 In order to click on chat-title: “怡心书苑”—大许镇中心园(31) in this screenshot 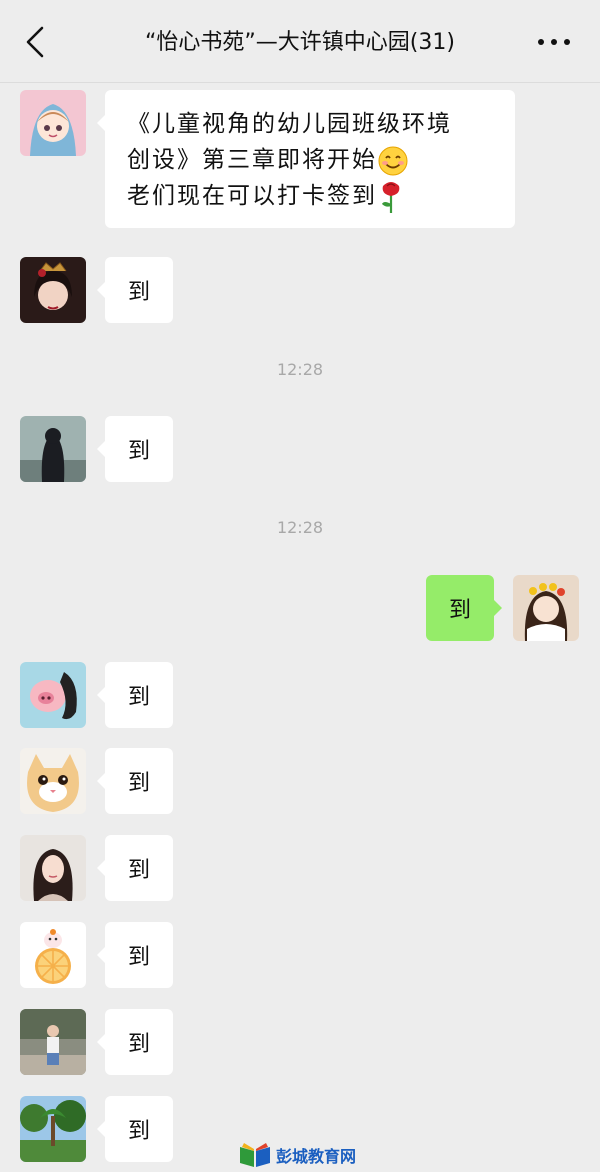, I will do `click(300, 42)`.